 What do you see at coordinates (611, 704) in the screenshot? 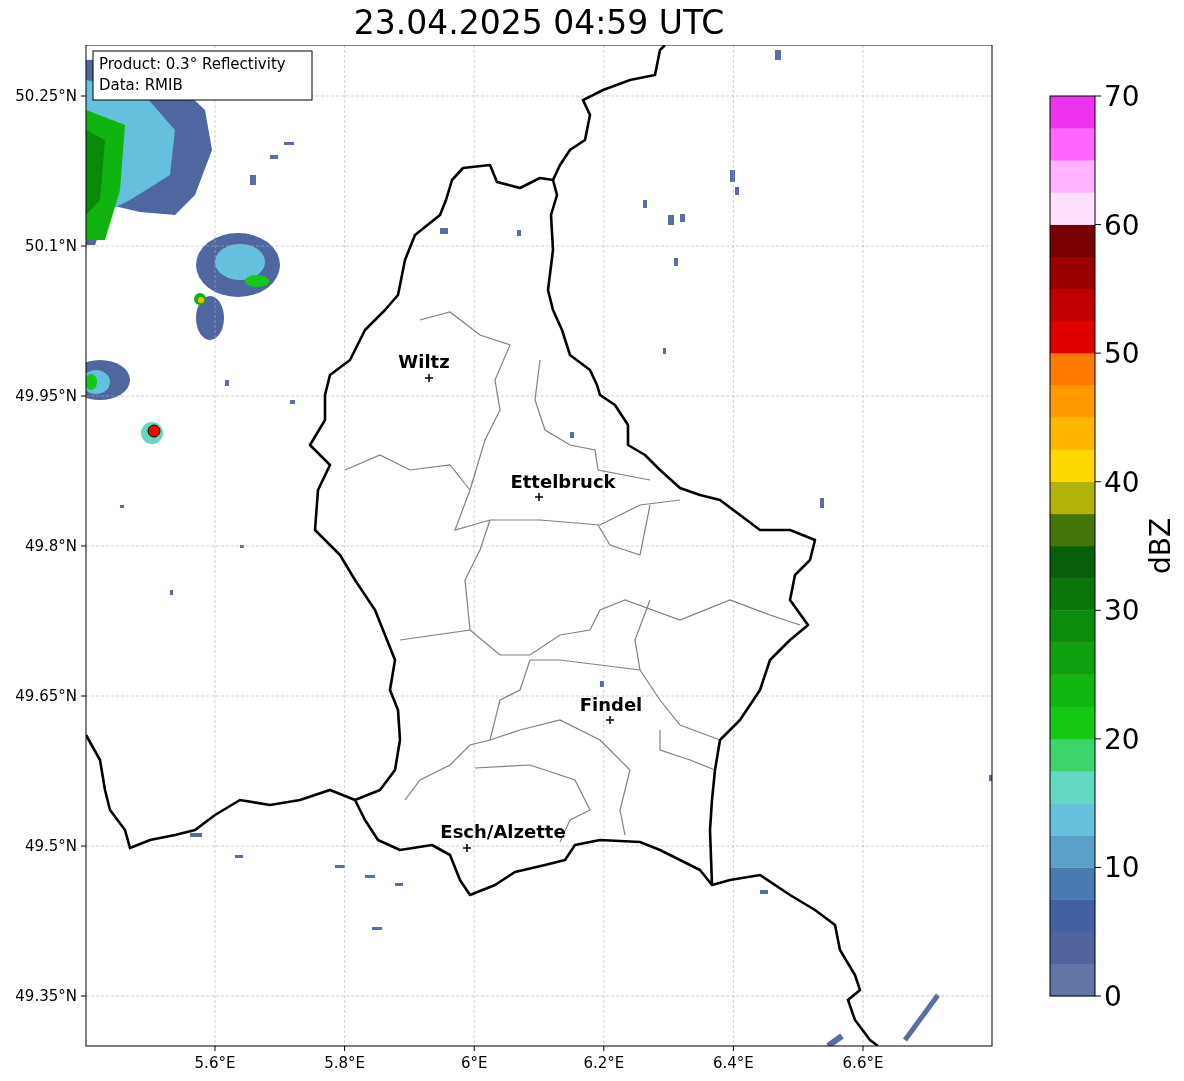
I see `city-label: Findel` at bounding box center [611, 704].